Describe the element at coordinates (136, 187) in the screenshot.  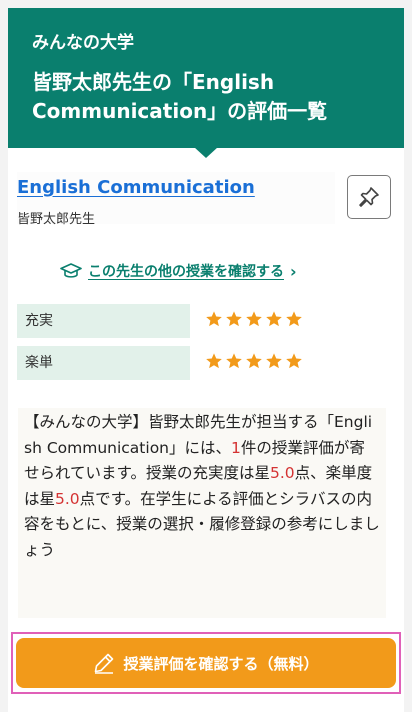
I see `subject-name-link: English Communication` at that location.